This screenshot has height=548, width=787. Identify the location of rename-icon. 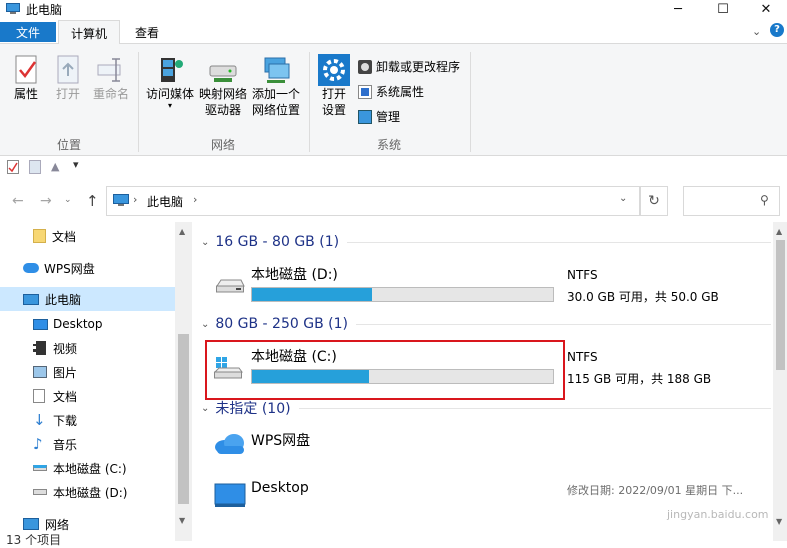
(109, 70).